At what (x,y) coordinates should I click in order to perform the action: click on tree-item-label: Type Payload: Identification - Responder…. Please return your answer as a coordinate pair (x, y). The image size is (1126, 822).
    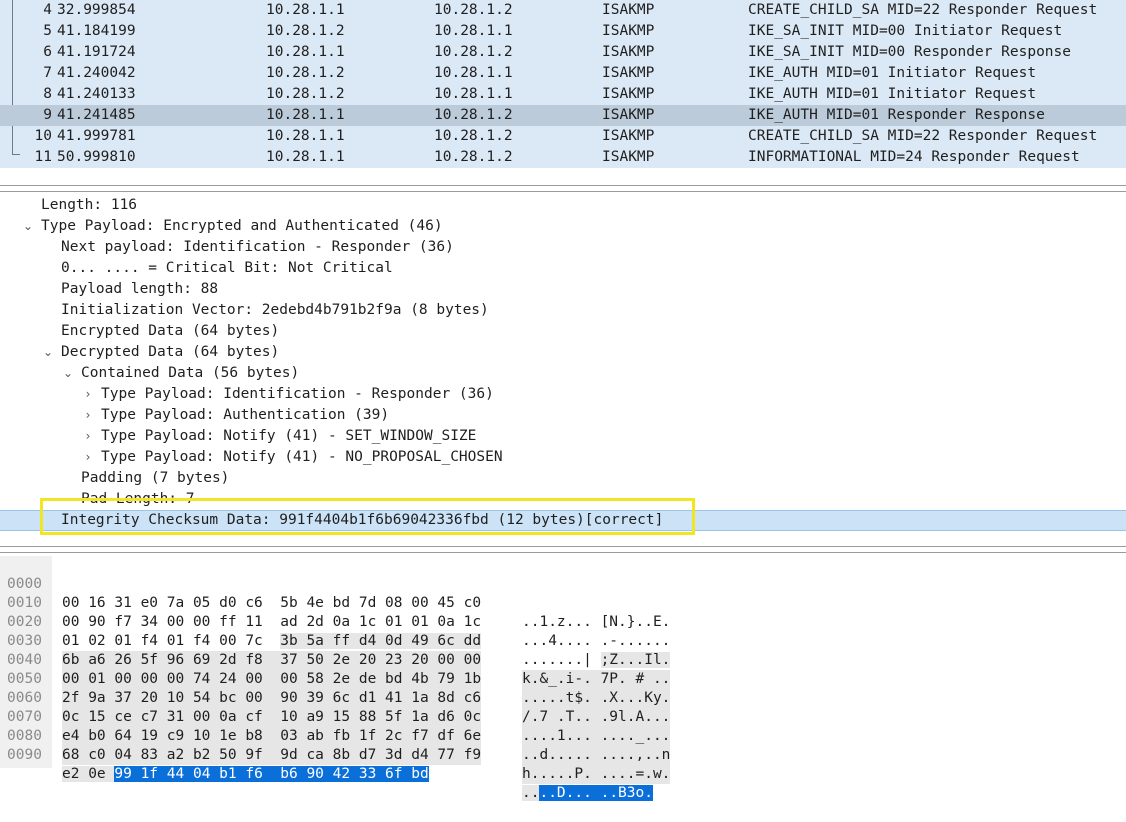
    Looking at the image, I should click on (297, 394).